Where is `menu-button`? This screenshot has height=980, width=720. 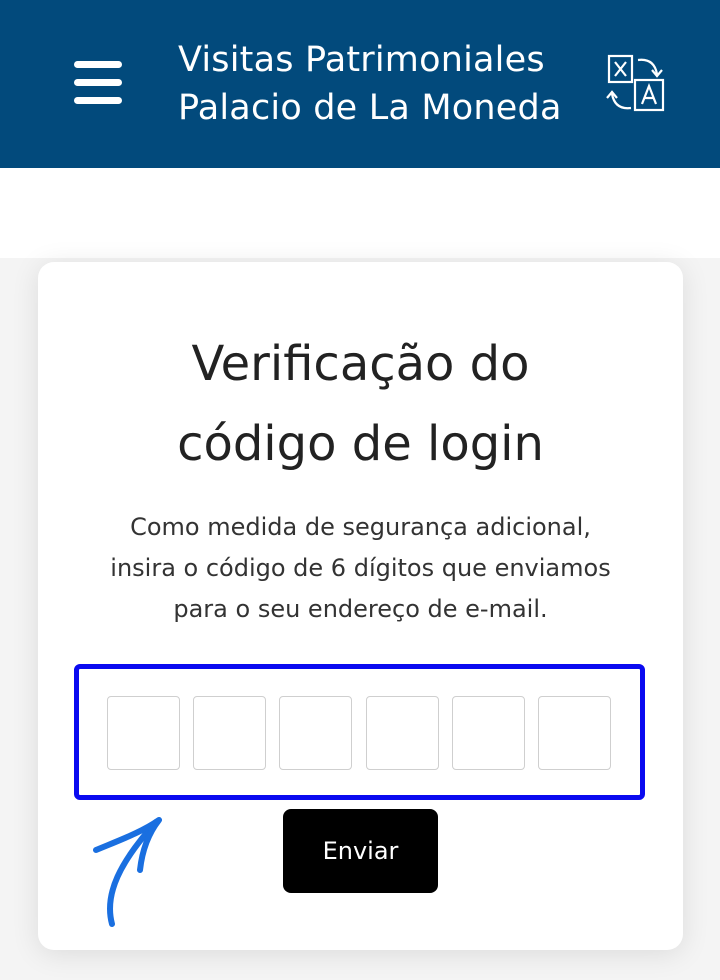 menu-button is located at coordinates (98, 83).